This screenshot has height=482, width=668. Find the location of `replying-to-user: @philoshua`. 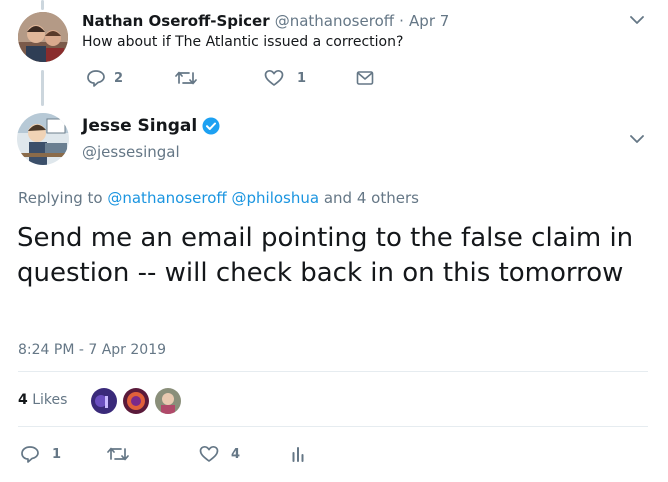

replying-to-user: @philoshua is located at coordinates (276, 198).